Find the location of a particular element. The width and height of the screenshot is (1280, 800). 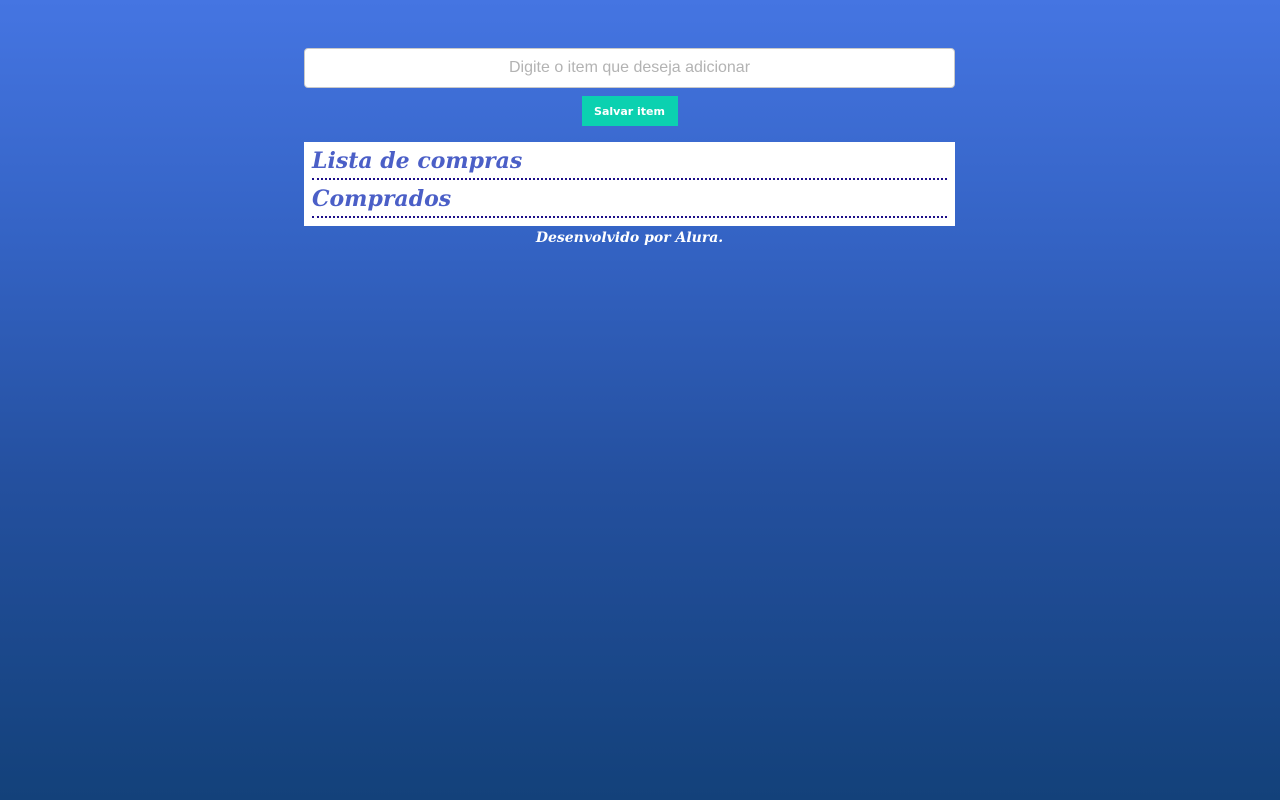

shopping-list-section: Lista de compras is located at coordinates (629, 163).